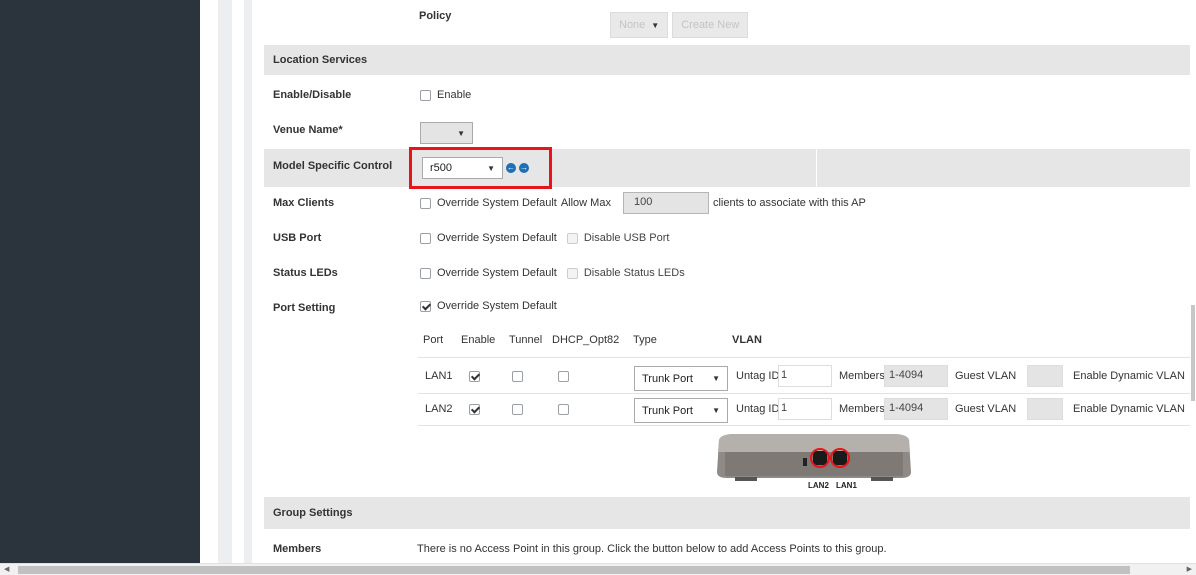  Describe the element at coordinates (6, 569) in the screenshot. I see `scroll-left-icon: ◀` at that location.